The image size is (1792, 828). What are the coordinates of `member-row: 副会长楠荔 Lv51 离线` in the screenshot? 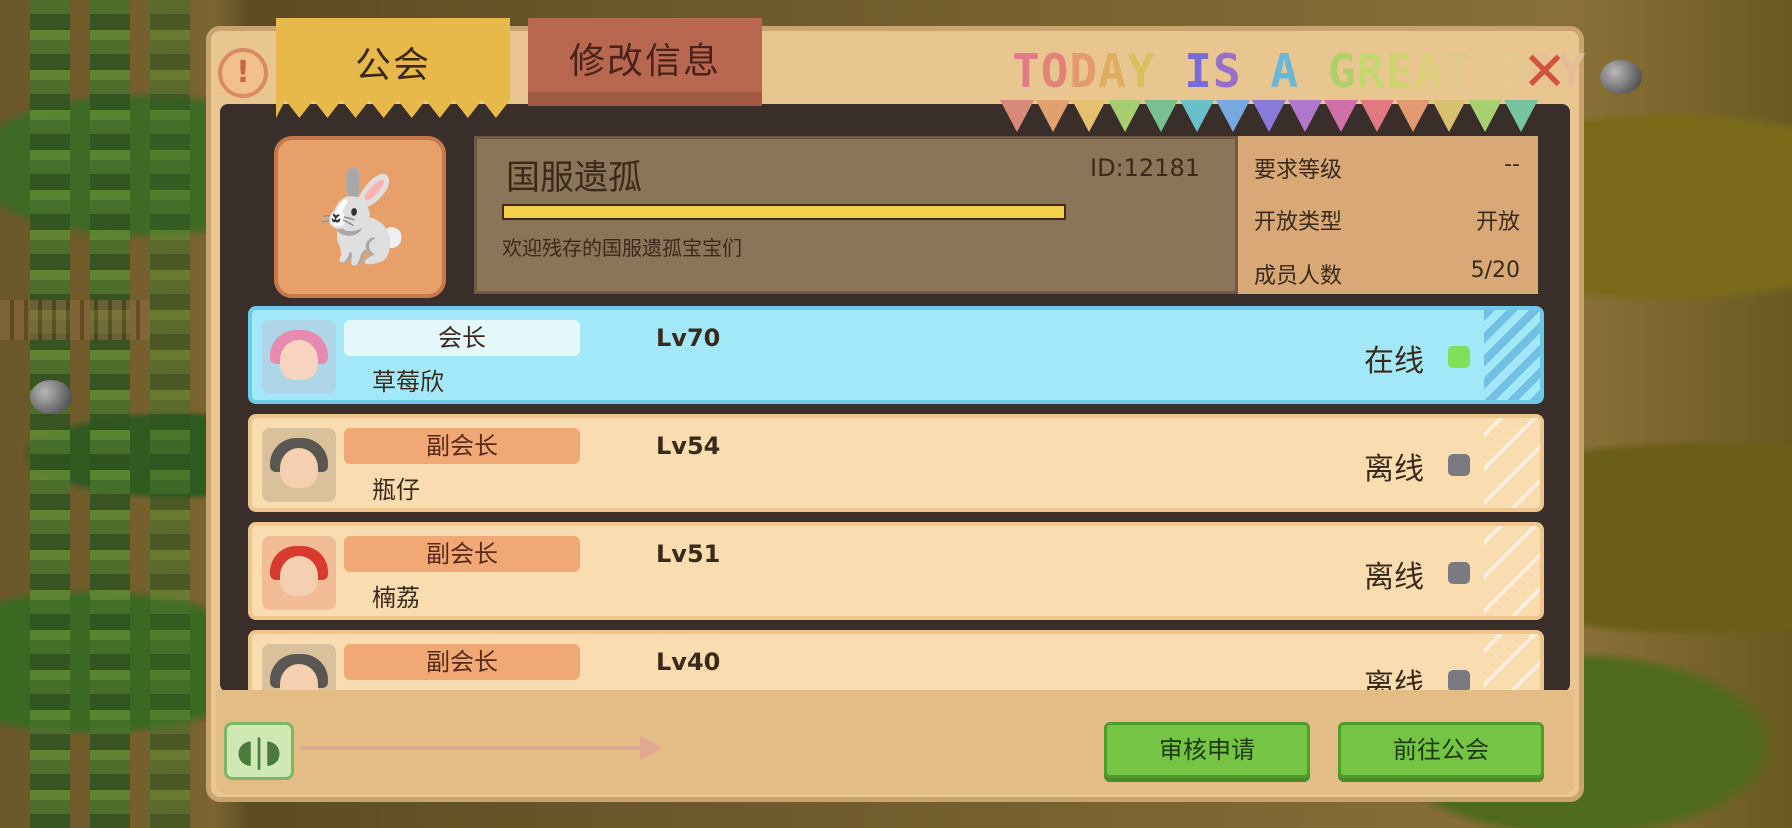 It's located at (896, 571).